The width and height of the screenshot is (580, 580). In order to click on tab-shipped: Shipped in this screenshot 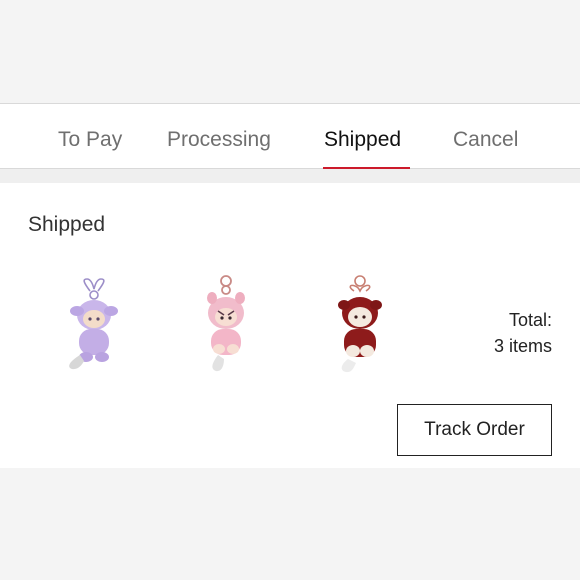, I will do `click(362, 140)`.